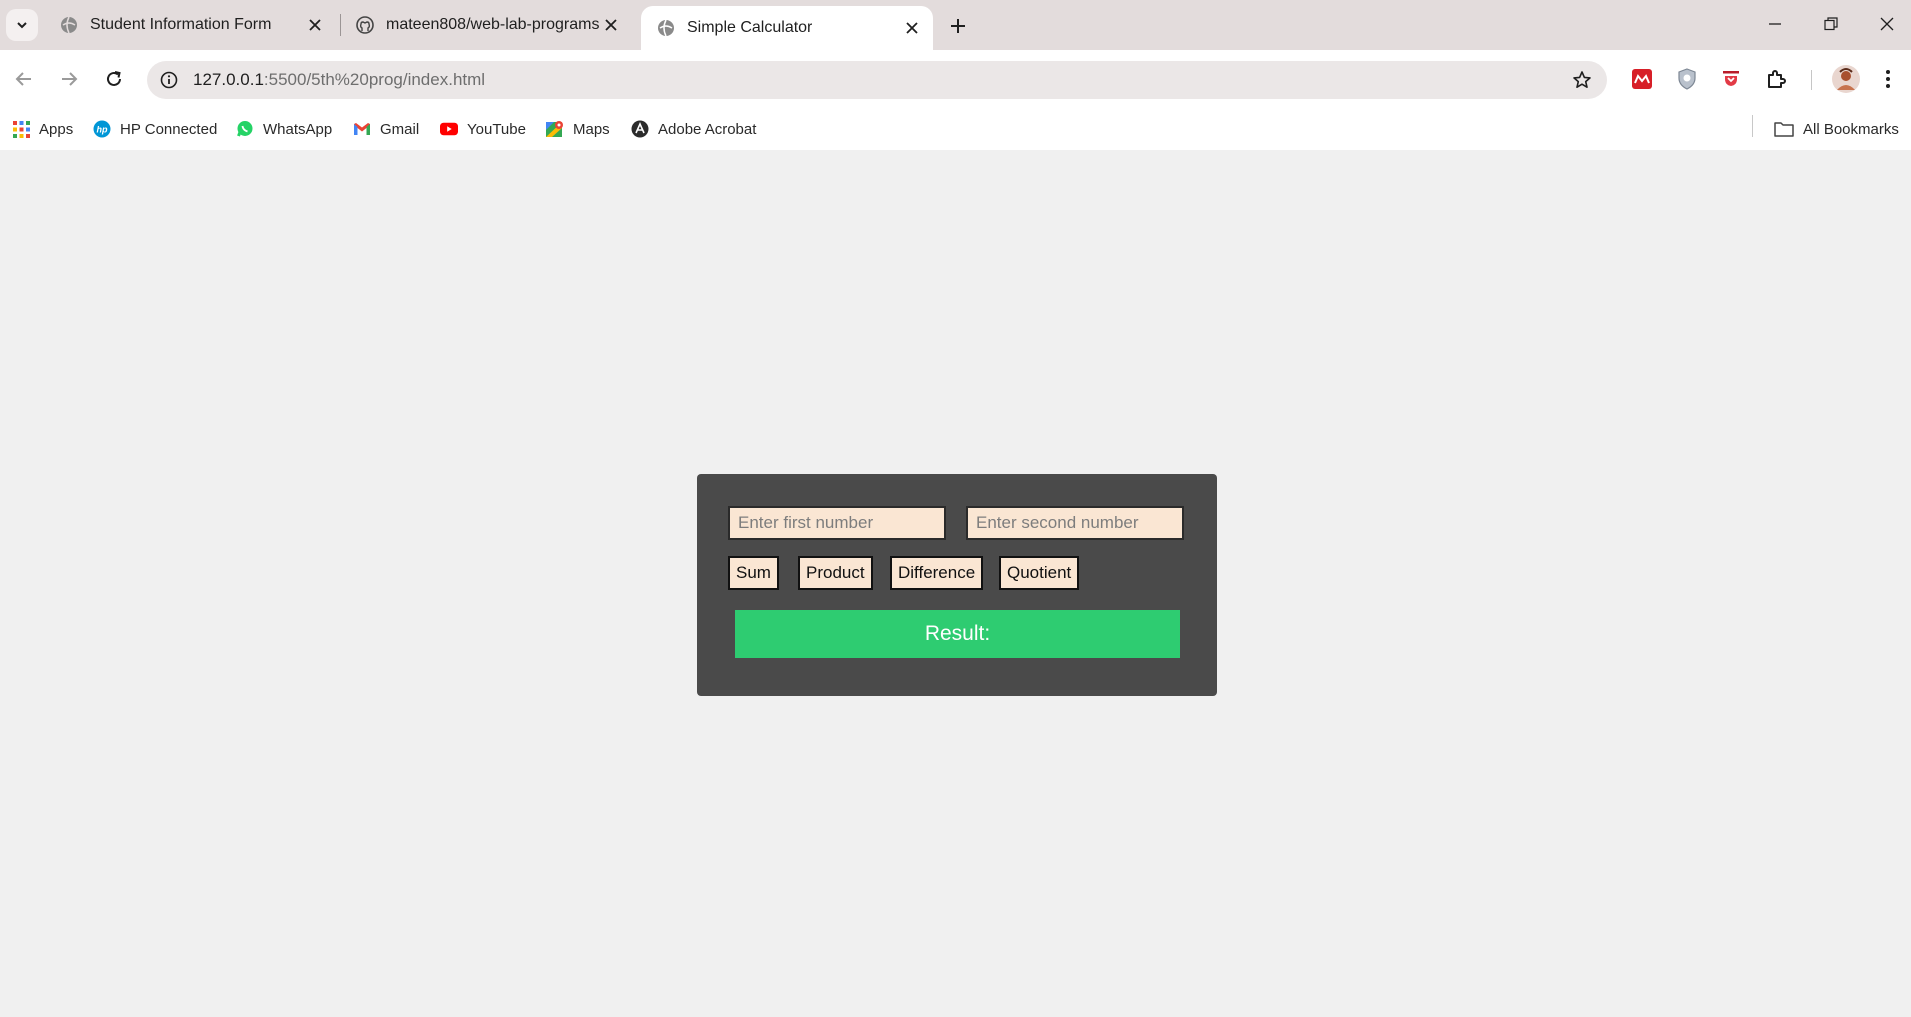  I want to click on url-text: 127.0.0.1:5500/5th%20prog/index.html, so click(339, 80).